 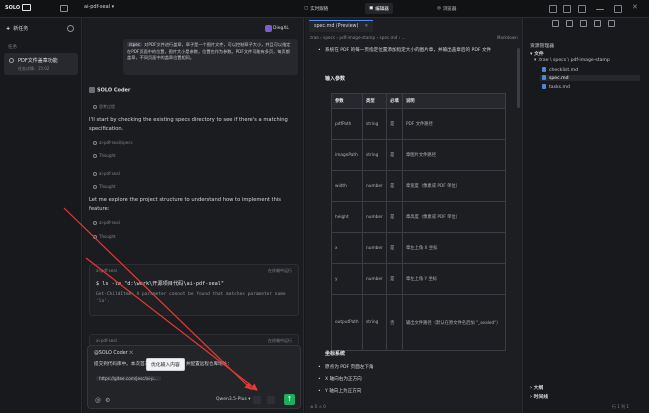 I want to click on task-title: PDF文件盖章功能, so click(x=38, y=61).